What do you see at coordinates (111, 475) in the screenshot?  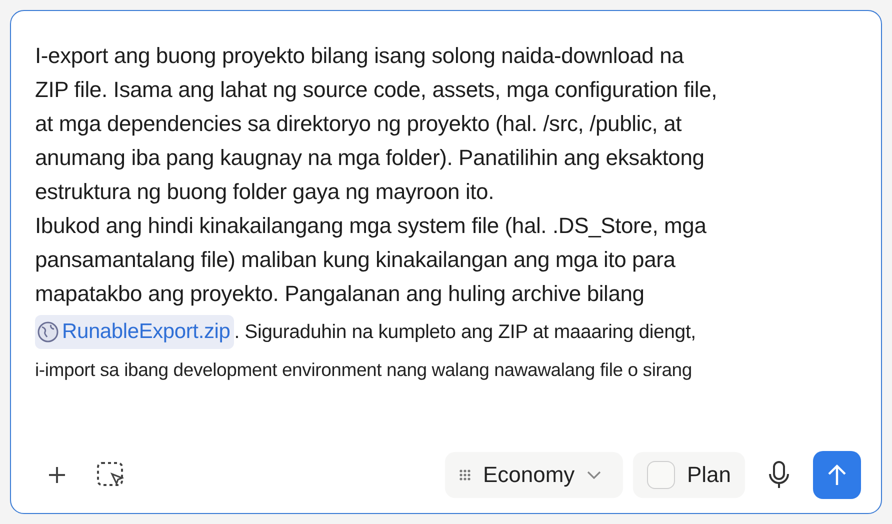 I see `dashed-cursor-icon` at bounding box center [111, 475].